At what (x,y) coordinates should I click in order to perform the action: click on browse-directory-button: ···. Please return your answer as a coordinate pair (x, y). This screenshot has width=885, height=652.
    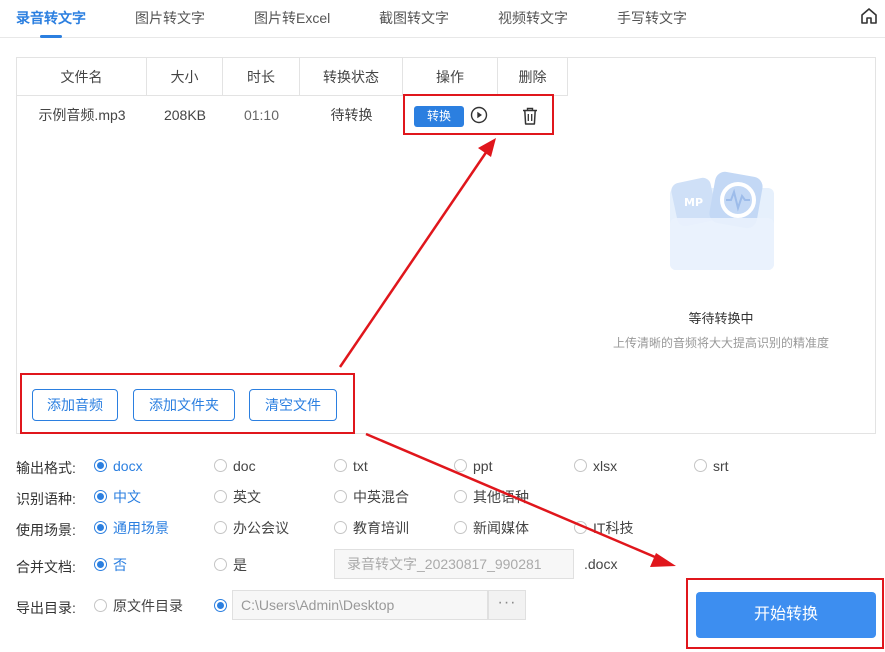
    Looking at the image, I should click on (507, 605).